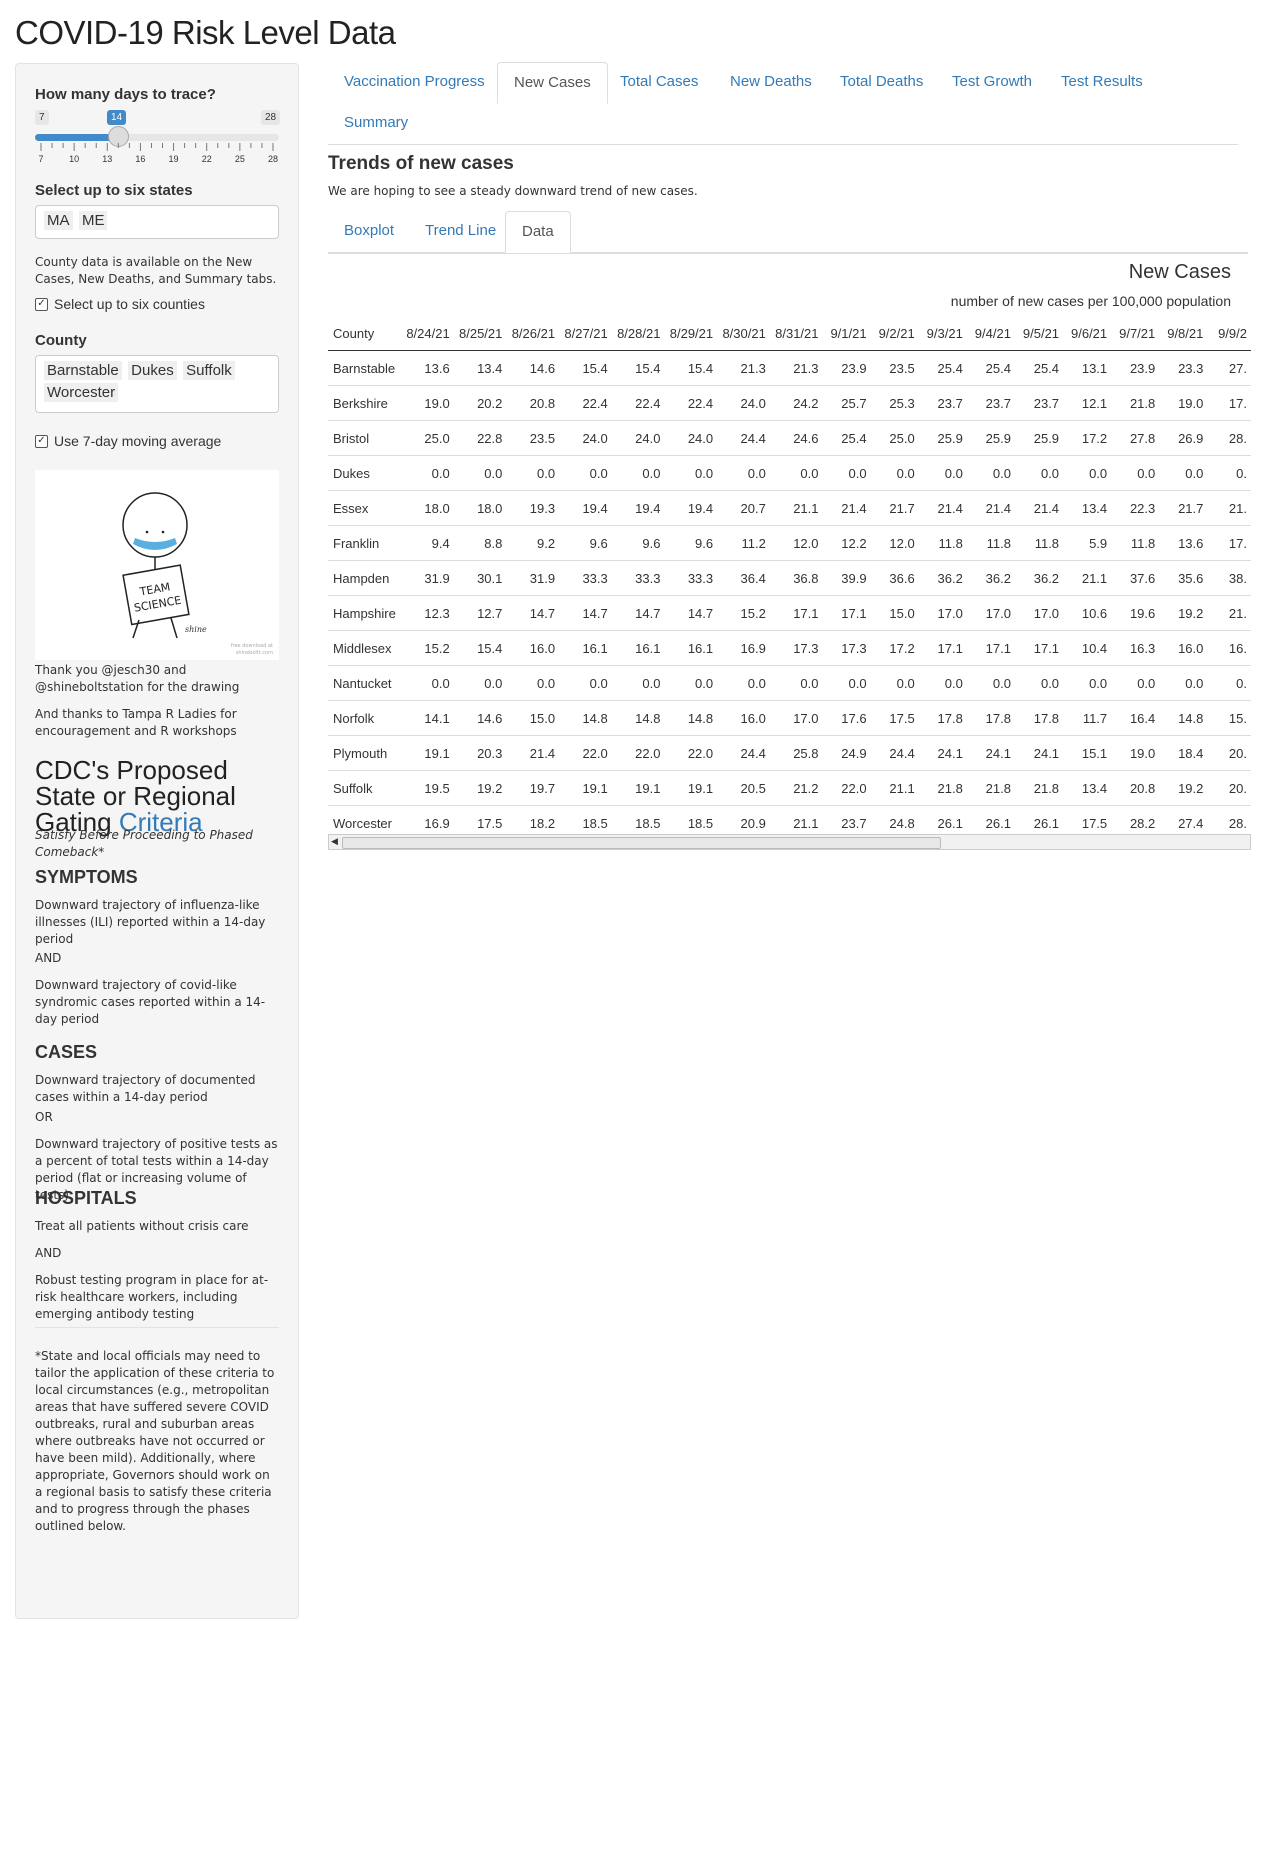  Describe the element at coordinates (691, 403) in the screenshot. I see `value-cell: 22.4` at that location.